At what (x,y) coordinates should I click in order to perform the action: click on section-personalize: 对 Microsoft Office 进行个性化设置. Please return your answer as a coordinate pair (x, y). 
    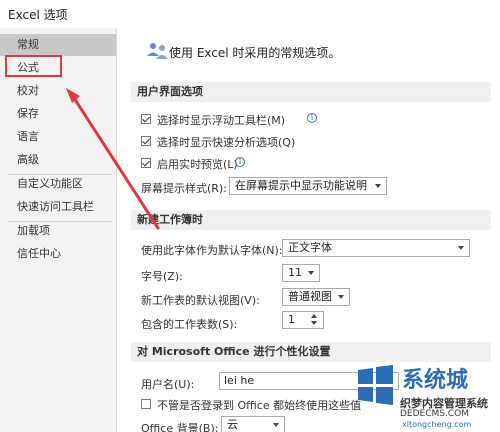
    Looking at the image, I should click on (311, 352).